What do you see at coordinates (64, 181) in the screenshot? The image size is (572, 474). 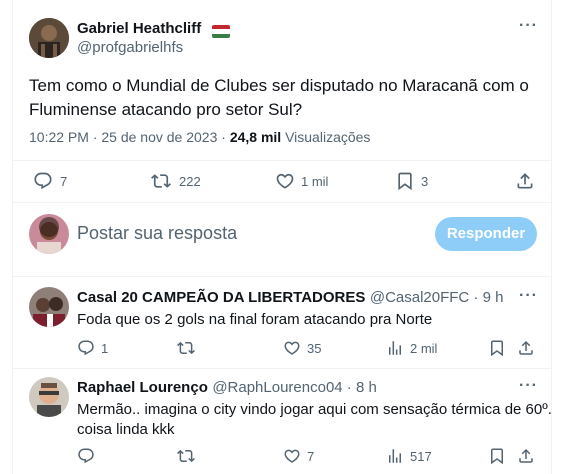 I see `reply-count: 7` at bounding box center [64, 181].